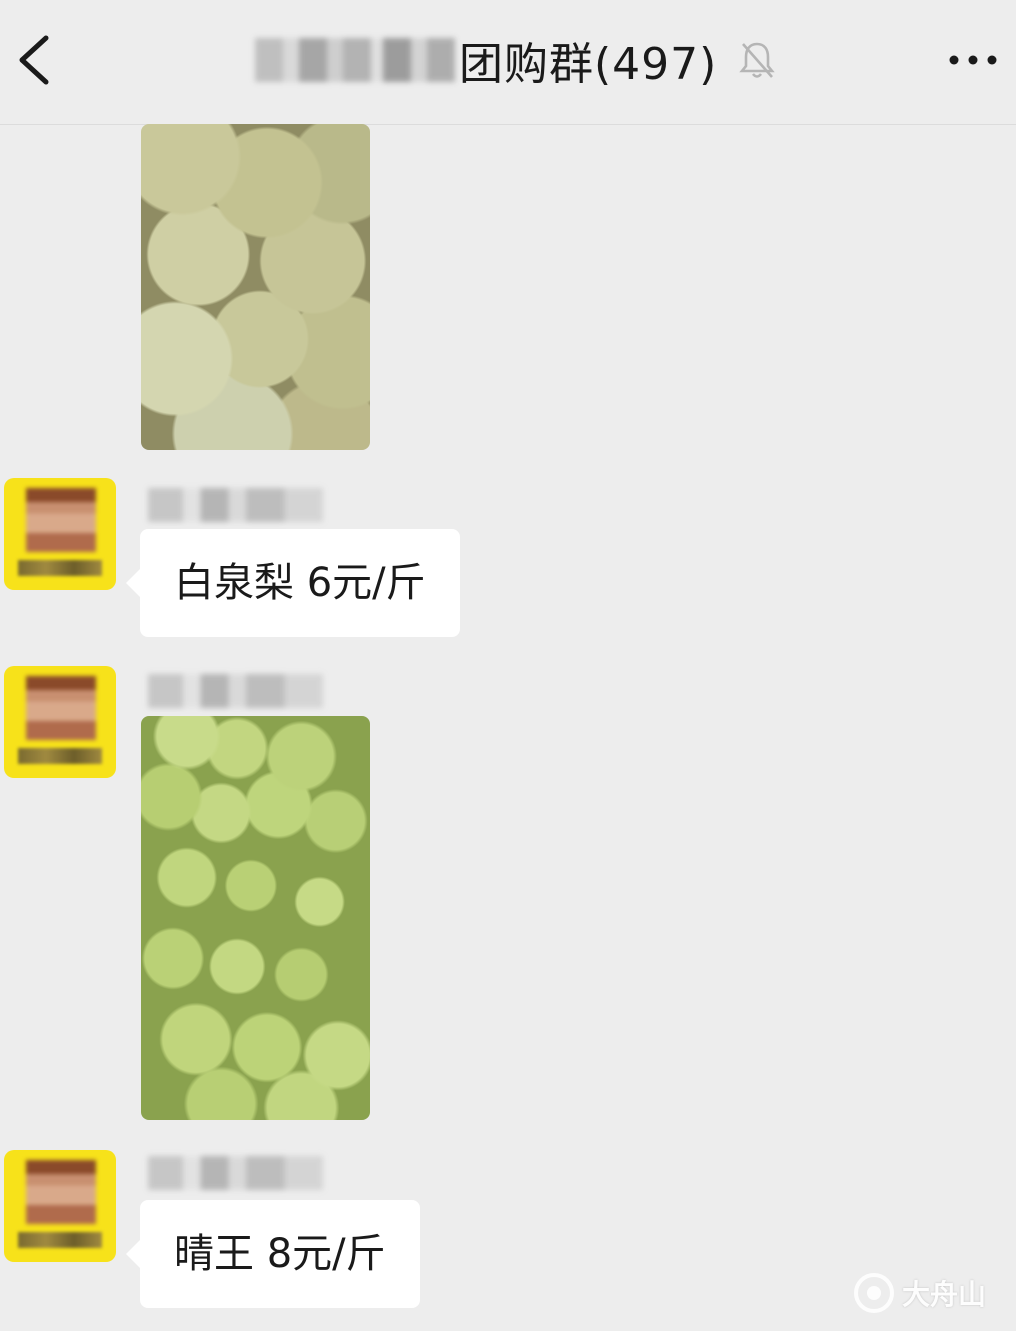 This screenshot has height=1331, width=1016. What do you see at coordinates (973, 60) in the screenshot?
I see `more-dots-icon` at bounding box center [973, 60].